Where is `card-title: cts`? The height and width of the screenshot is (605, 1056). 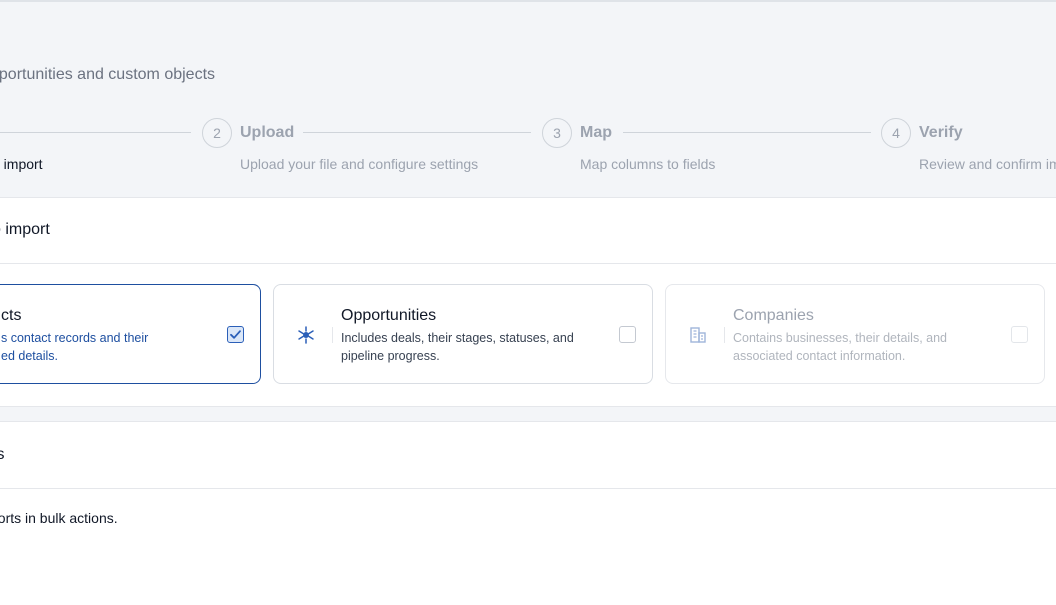 card-title: cts is located at coordinates (11, 315).